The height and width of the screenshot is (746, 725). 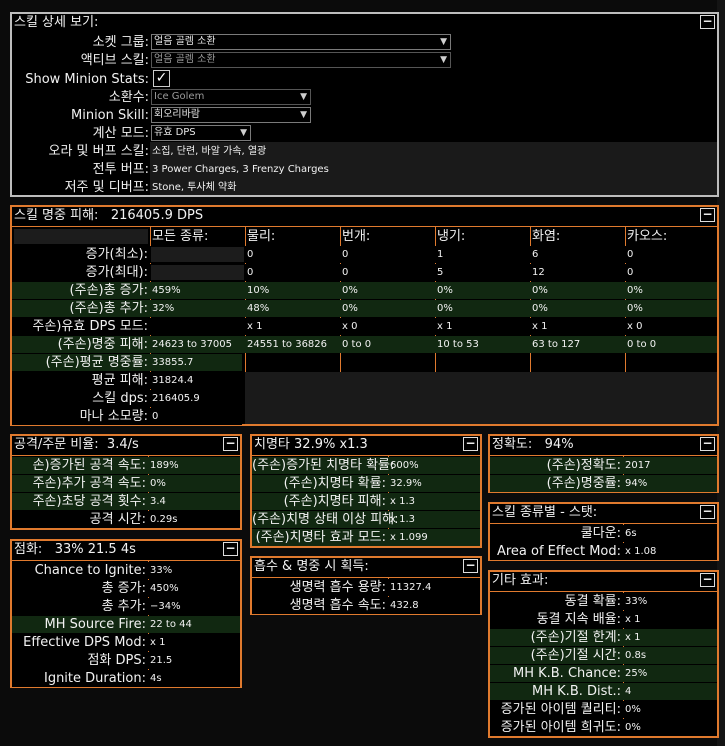 What do you see at coordinates (120, 133) in the screenshot?
I see `calc-mode-label: 계산 모드:` at bounding box center [120, 133].